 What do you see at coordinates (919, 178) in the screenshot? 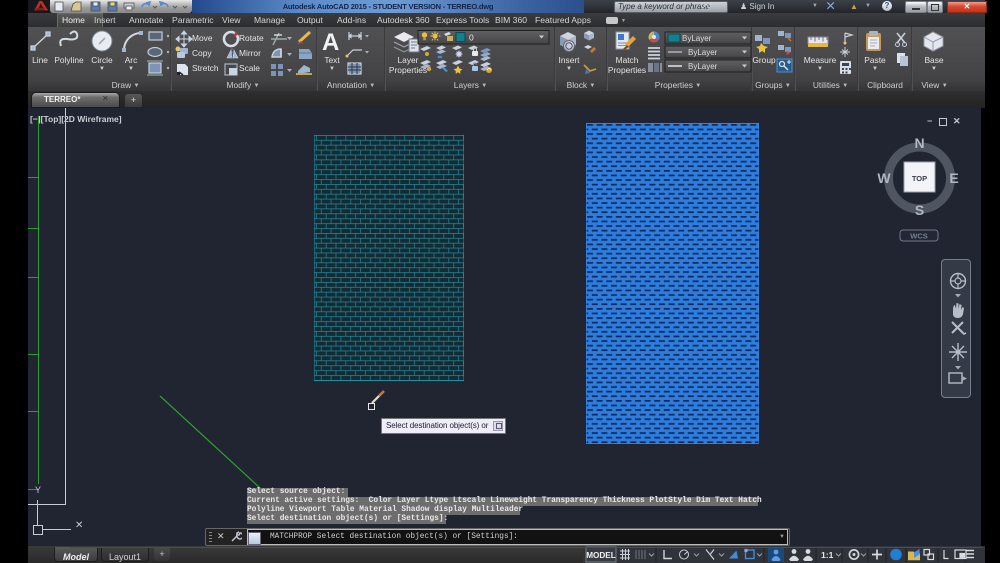
I see `svg-text: TOP` at bounding box center [919, 178].